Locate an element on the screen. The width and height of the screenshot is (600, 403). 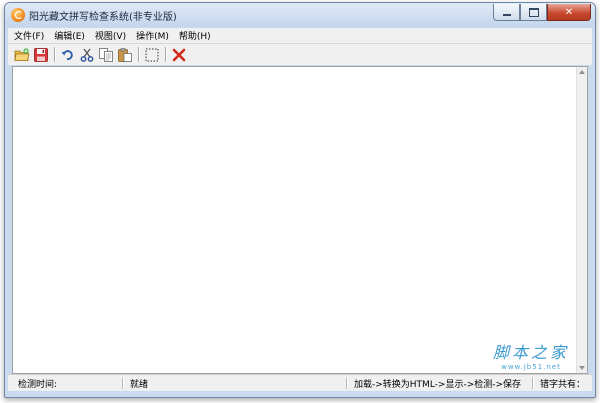
scroll-up-icon is located at coordinates (582, 72).